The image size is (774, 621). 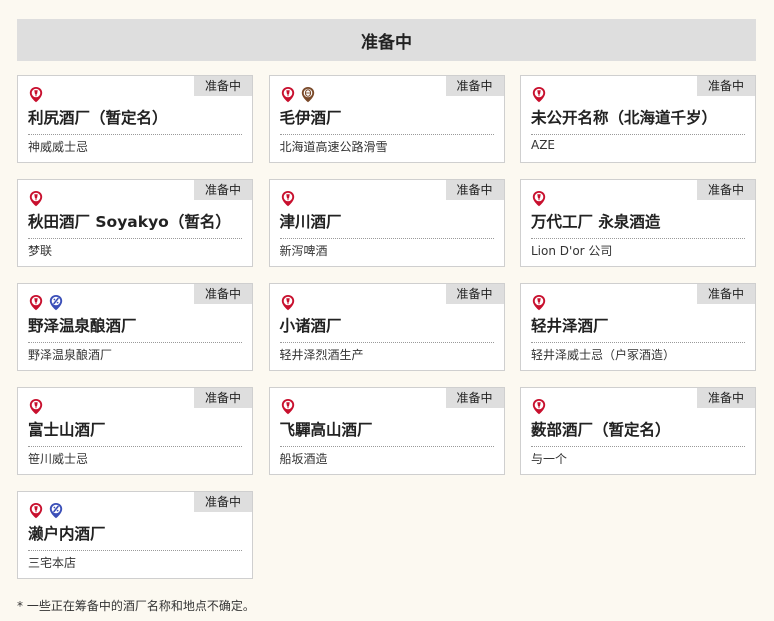 I want to click on distillery-brand: 船坂酒造, so click(x=303, y=459).